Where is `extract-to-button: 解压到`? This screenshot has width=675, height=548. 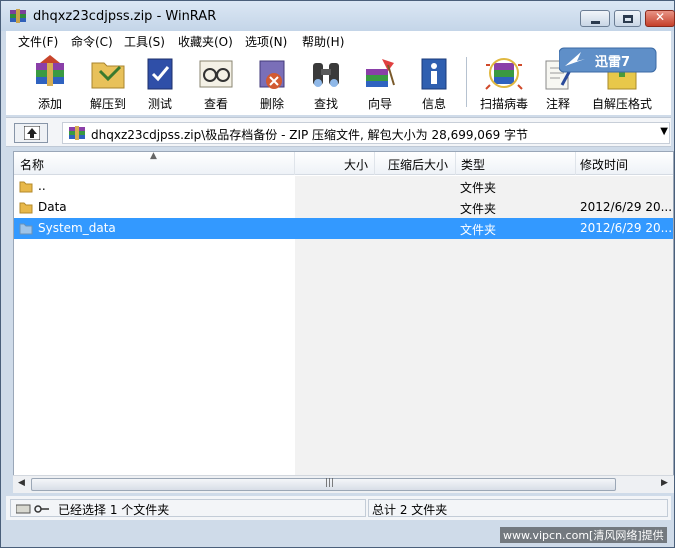 extract-to-button: 解压到 is located at coordinates (108, 83).